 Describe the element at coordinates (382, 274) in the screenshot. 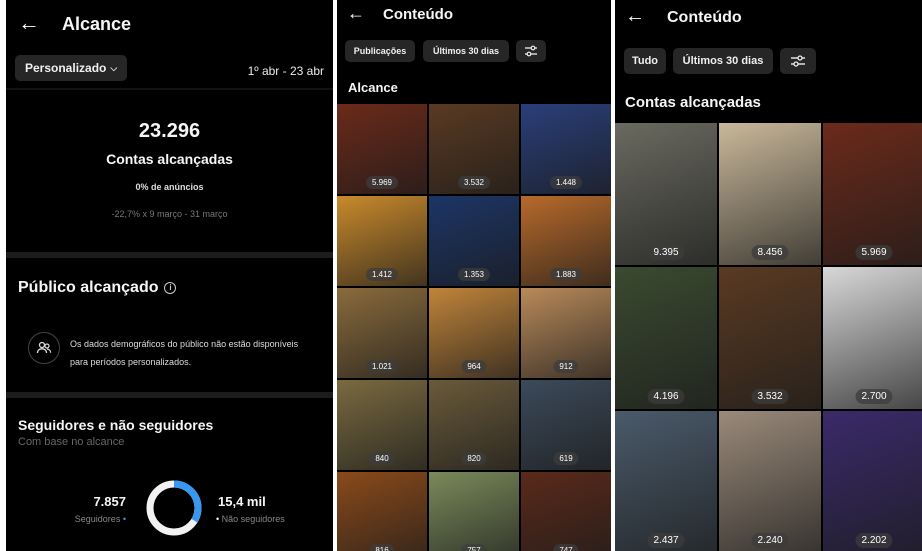

I see `reach-count-badge: 1.412` at that location.